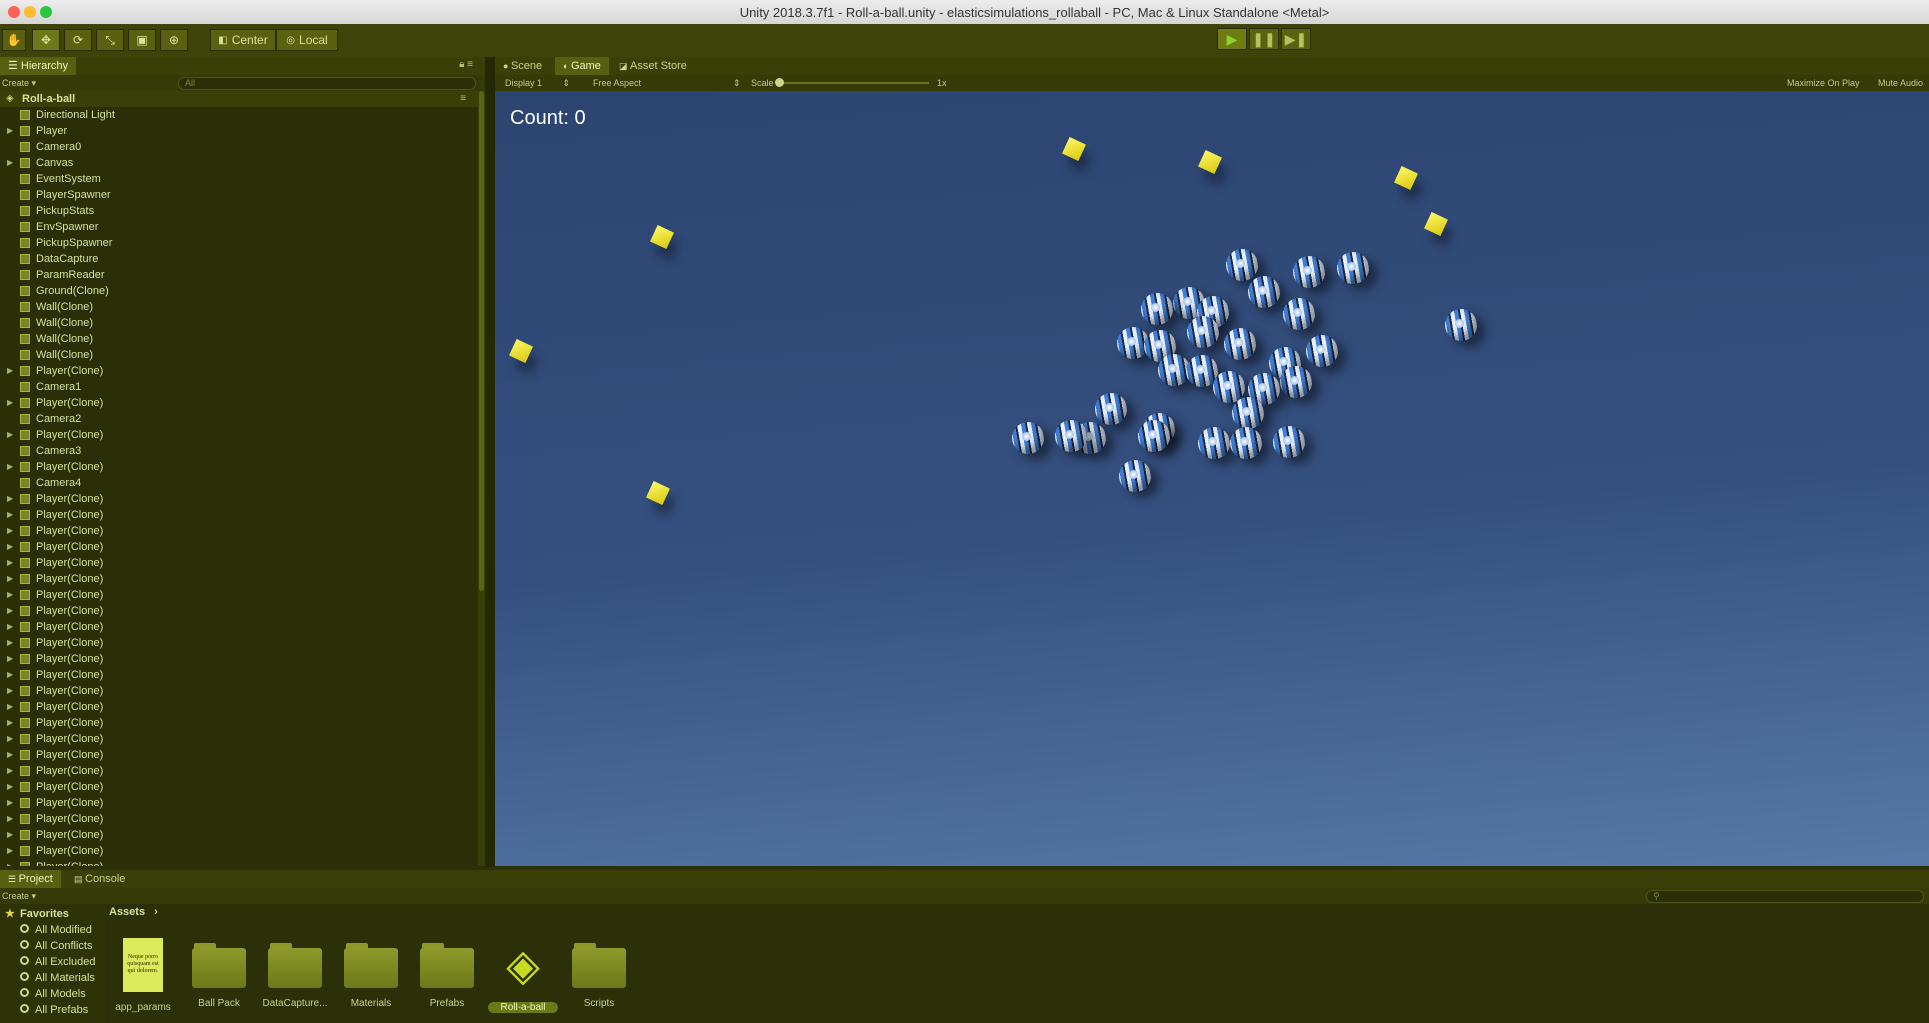 The width and height of the screenshot is (1929, 1023). I want to click on pivot-center-toggle: ◧ Center, so click(243, 40).